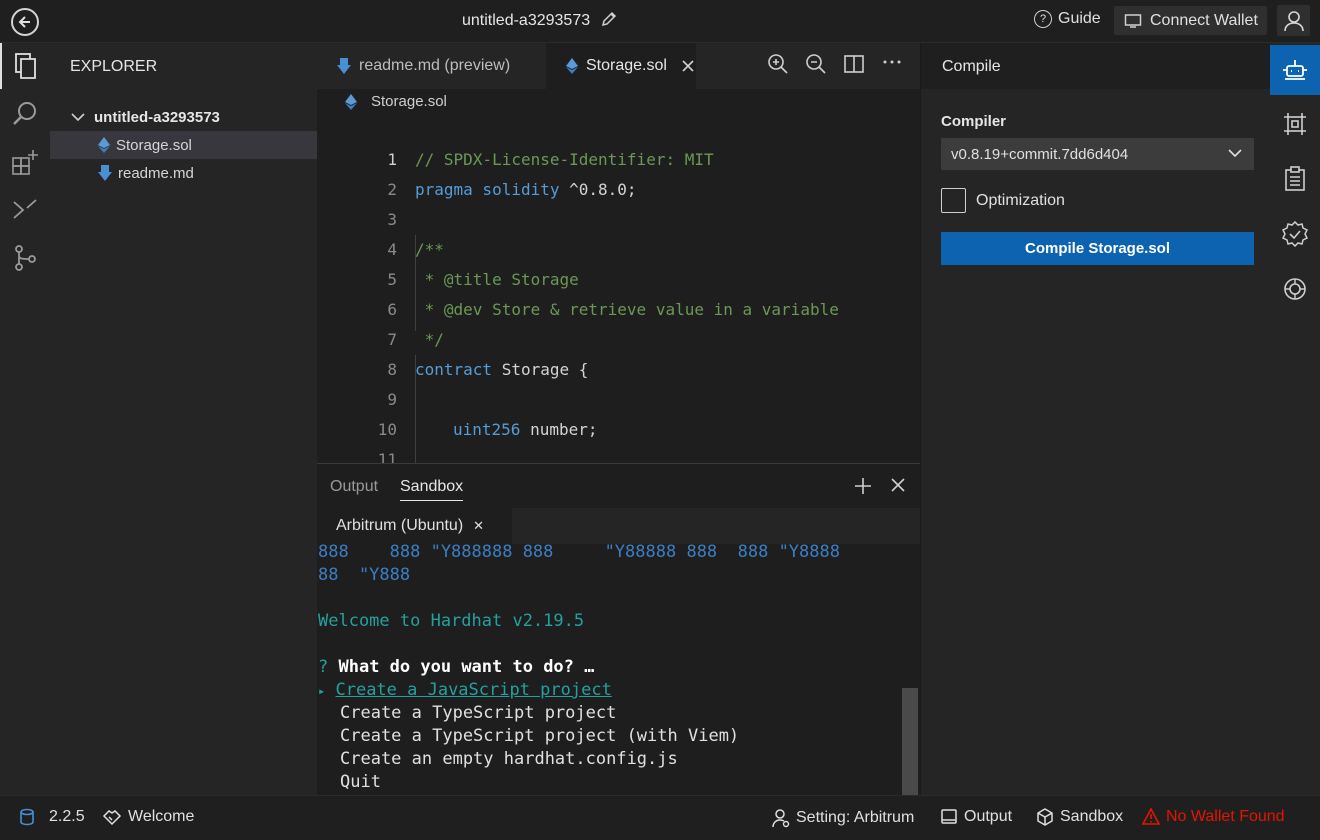 The image size is (1320, 840). I want to click on compiler-version-select: v0.8.19+commit.7dd6d404, so click(1097, 154).